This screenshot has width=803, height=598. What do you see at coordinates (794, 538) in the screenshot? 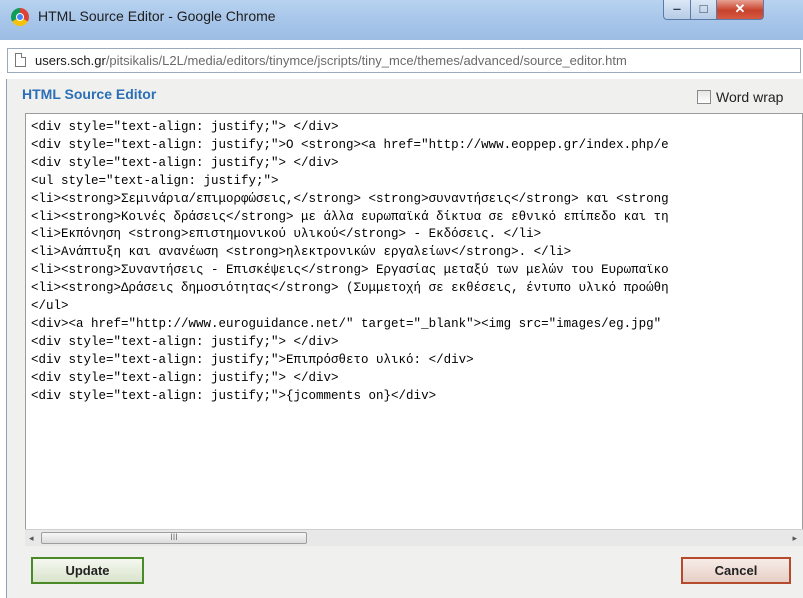
I see `scroll-right-icon: ▸` at bounding box center [794, 538].